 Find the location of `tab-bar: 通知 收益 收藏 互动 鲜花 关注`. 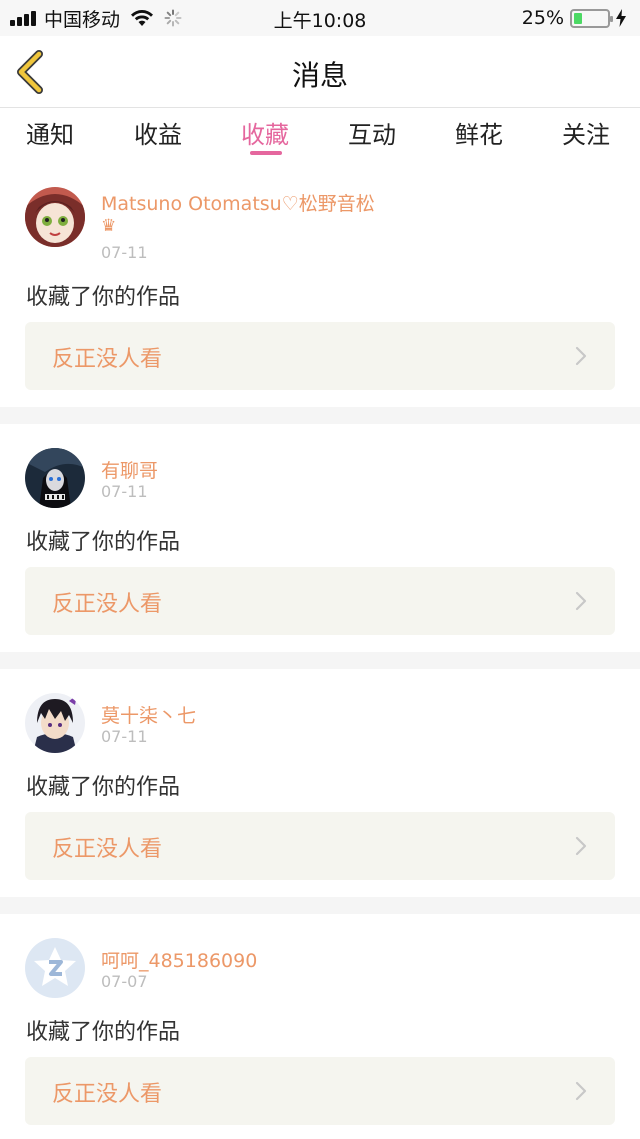

tab-bar: 通知 收益 收藏 互动 鲜花 关注 is located at coordinates (320, 137).